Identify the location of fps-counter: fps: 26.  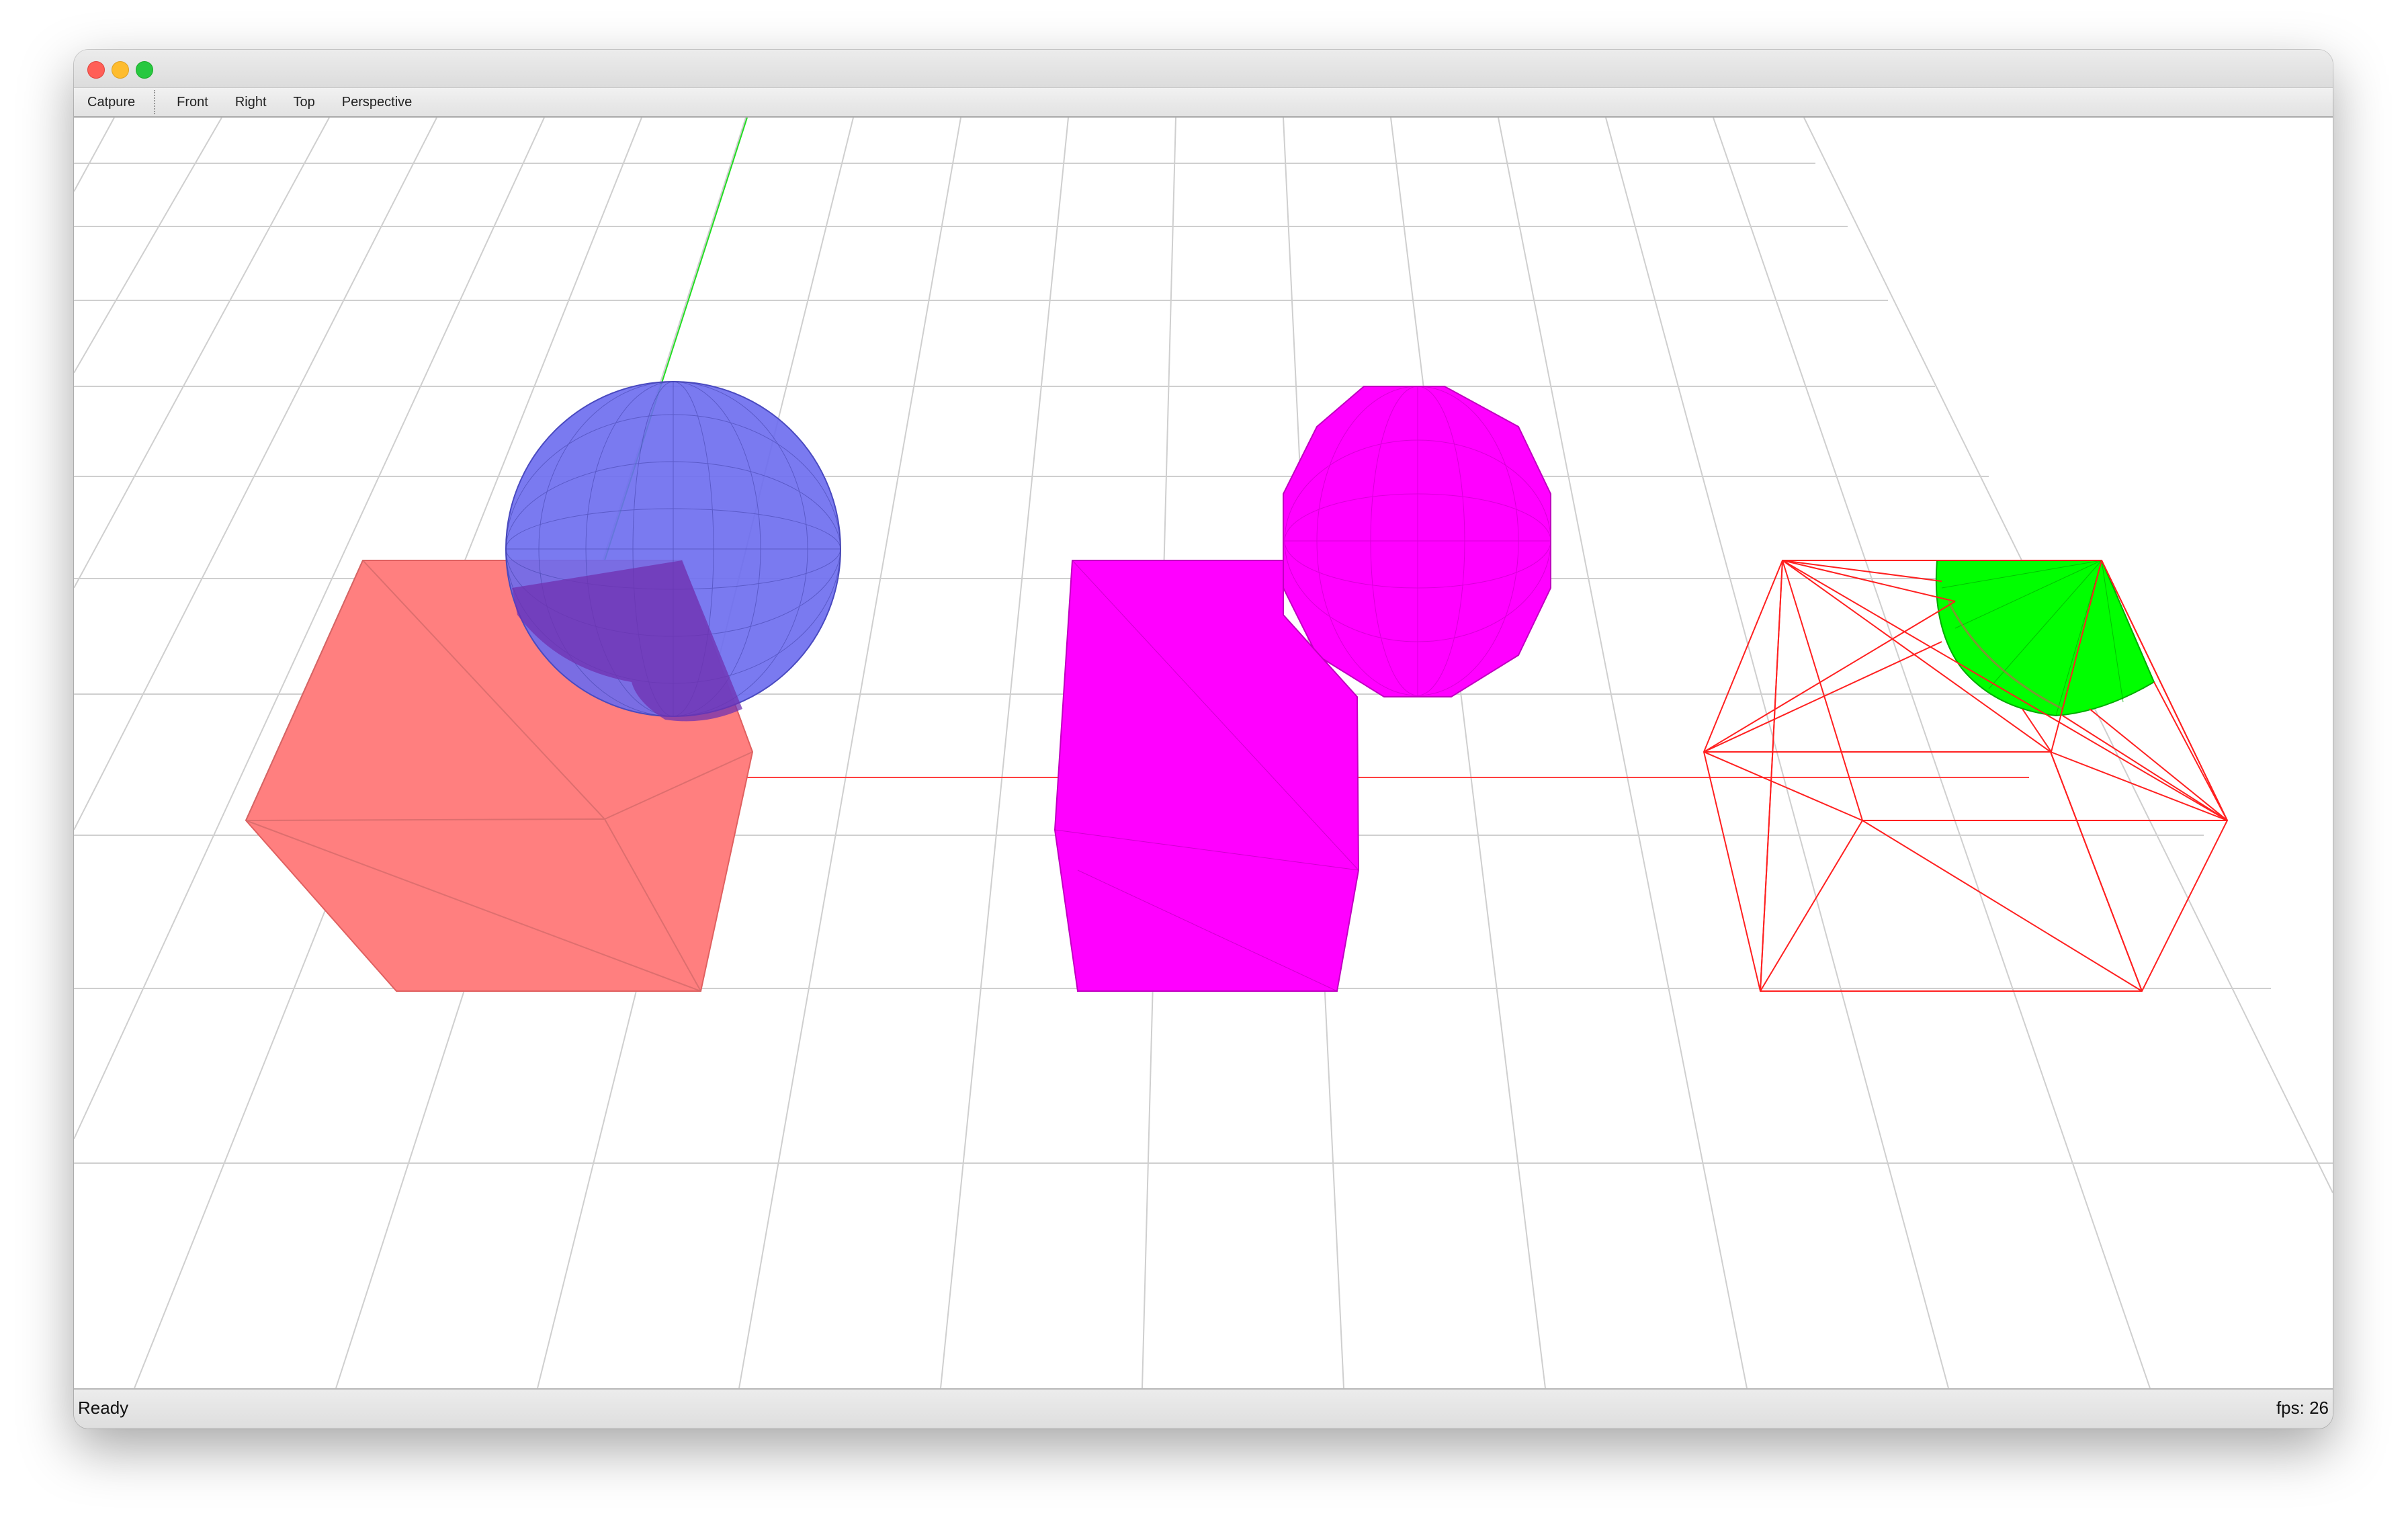
(2302, 1408).